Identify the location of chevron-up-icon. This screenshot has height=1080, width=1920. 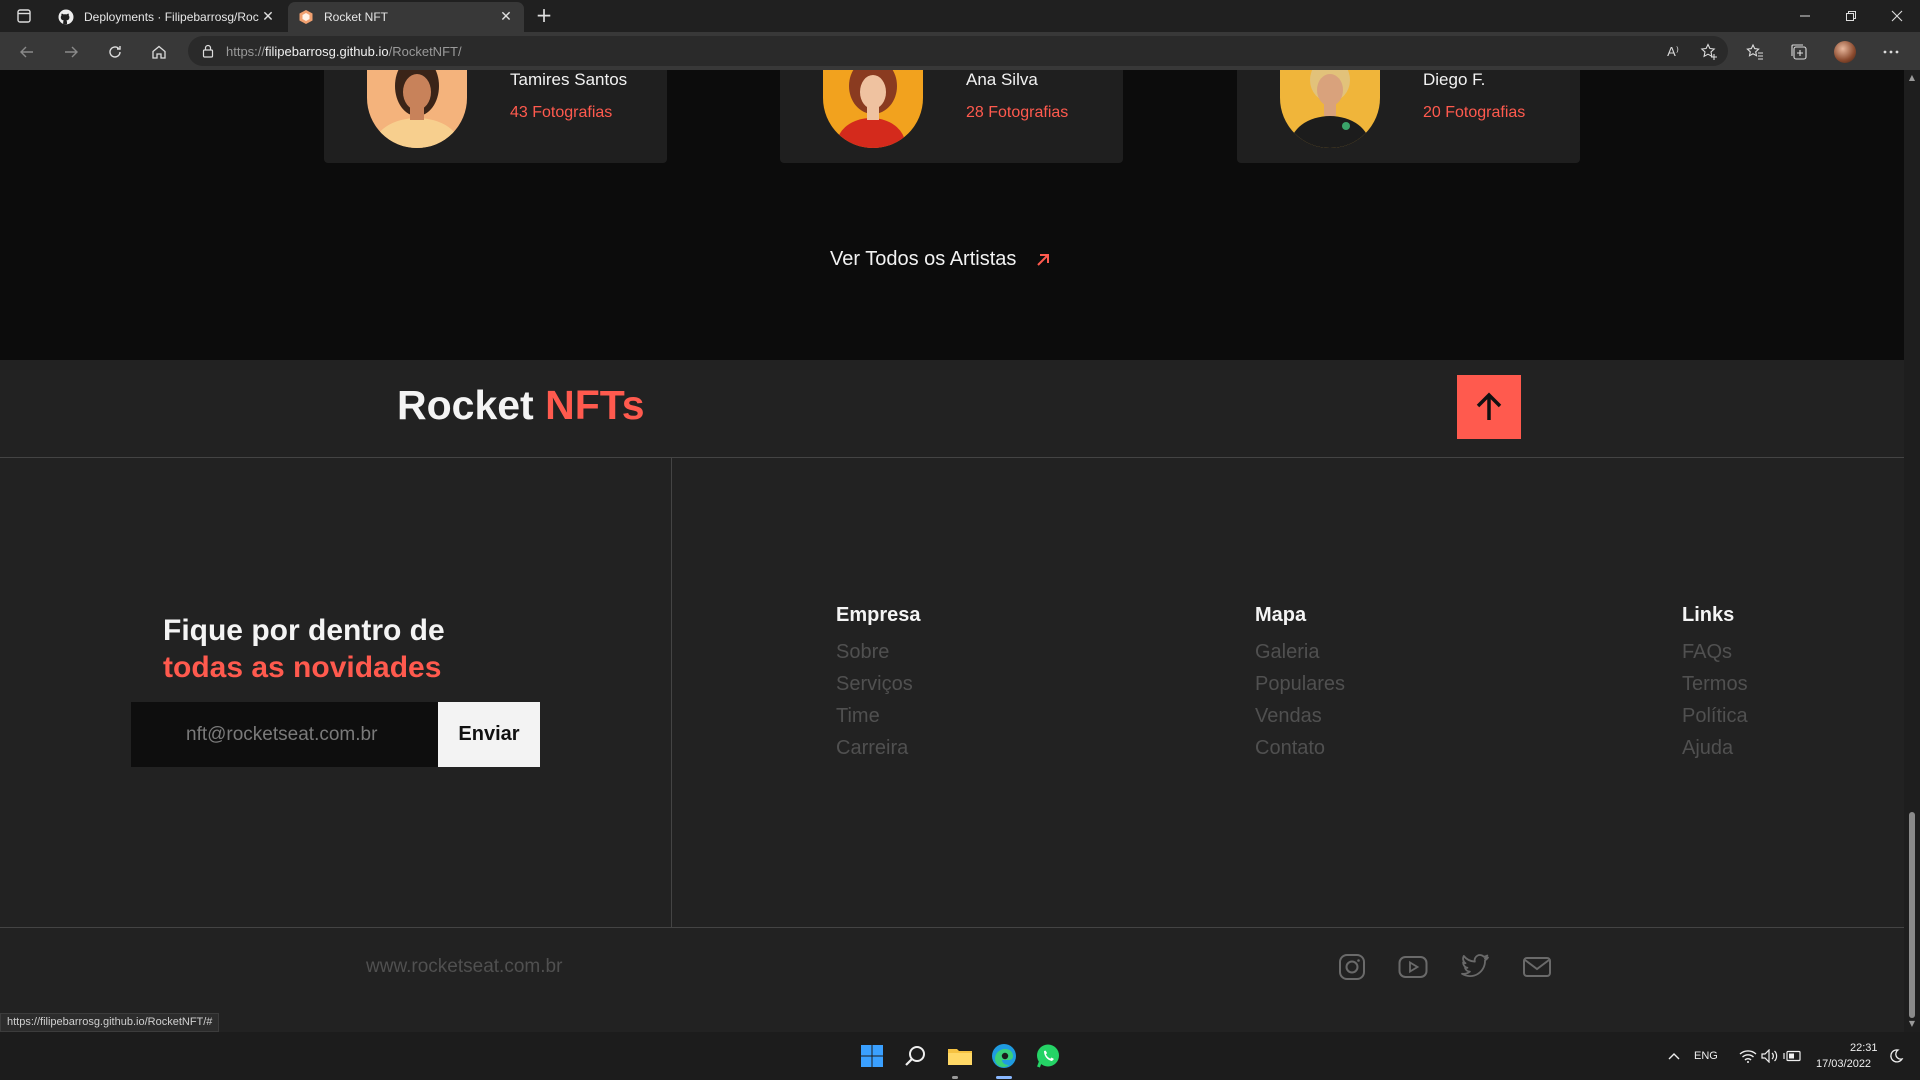
(1674, 1056).